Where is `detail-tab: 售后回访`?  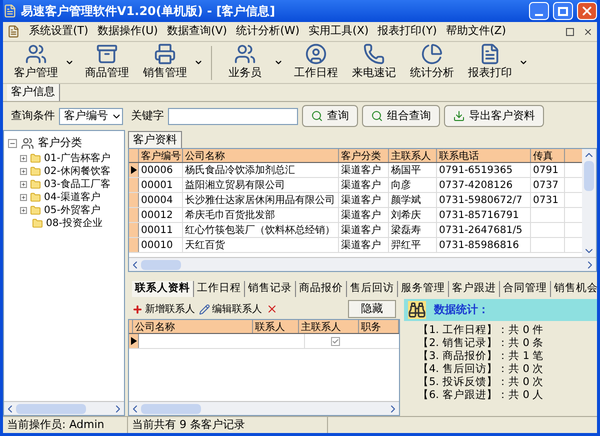
detail-tab: 售后回访 is located at coordinates (372, 289).